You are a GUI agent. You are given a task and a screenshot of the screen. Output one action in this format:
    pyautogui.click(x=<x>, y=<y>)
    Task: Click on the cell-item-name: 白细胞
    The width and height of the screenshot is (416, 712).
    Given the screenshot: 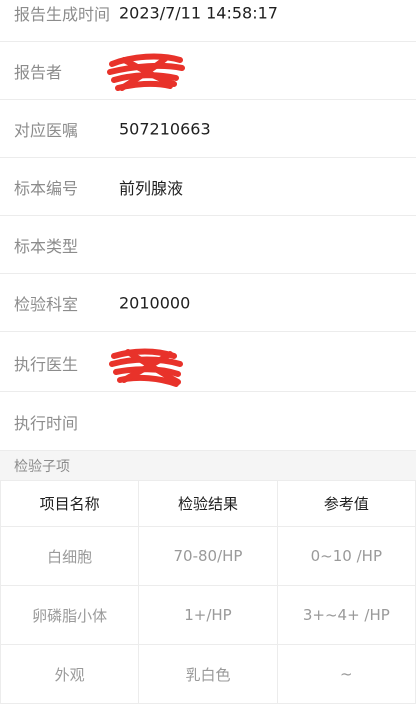 What is the action you would take?
    pyautogui.click(x=70, y=556)
    